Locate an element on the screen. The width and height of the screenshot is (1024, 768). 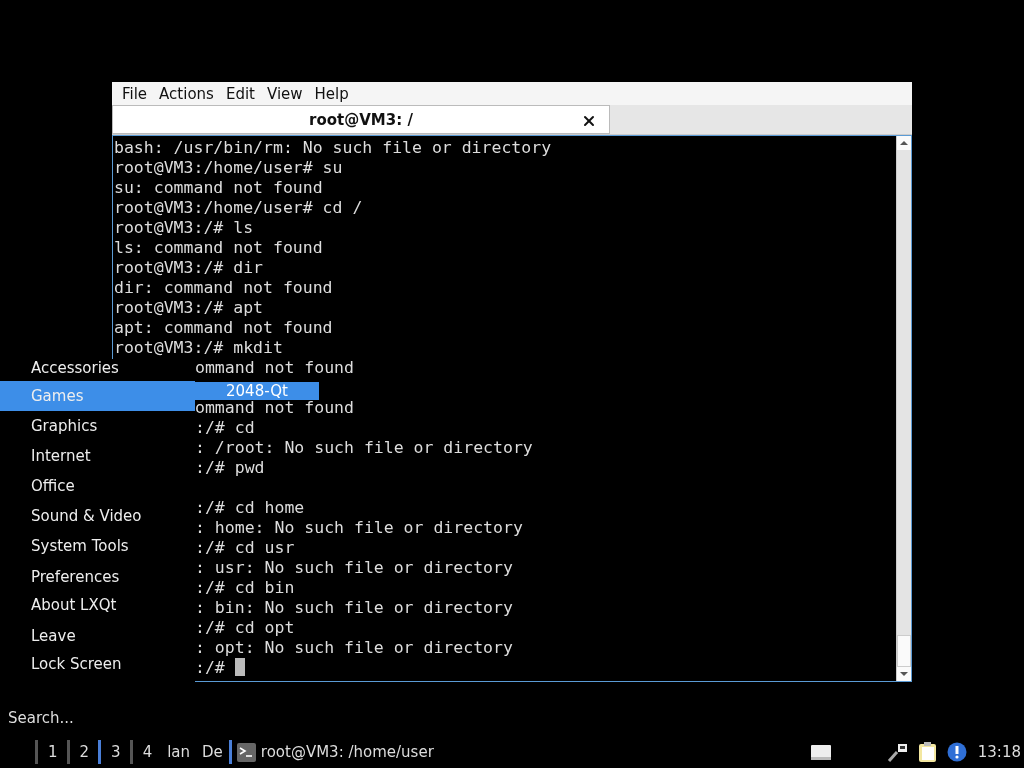
menu-category: Internet is located at coordinates (97, 456).